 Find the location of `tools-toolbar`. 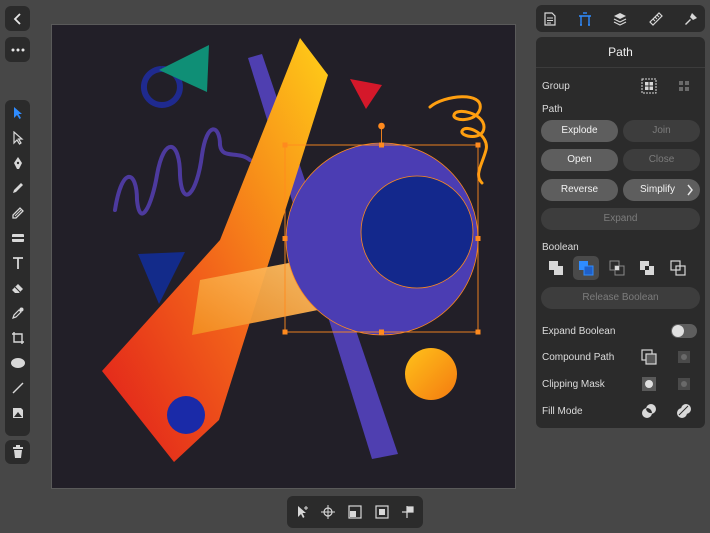

tools-toolbar is located at coordinates (17, 268).